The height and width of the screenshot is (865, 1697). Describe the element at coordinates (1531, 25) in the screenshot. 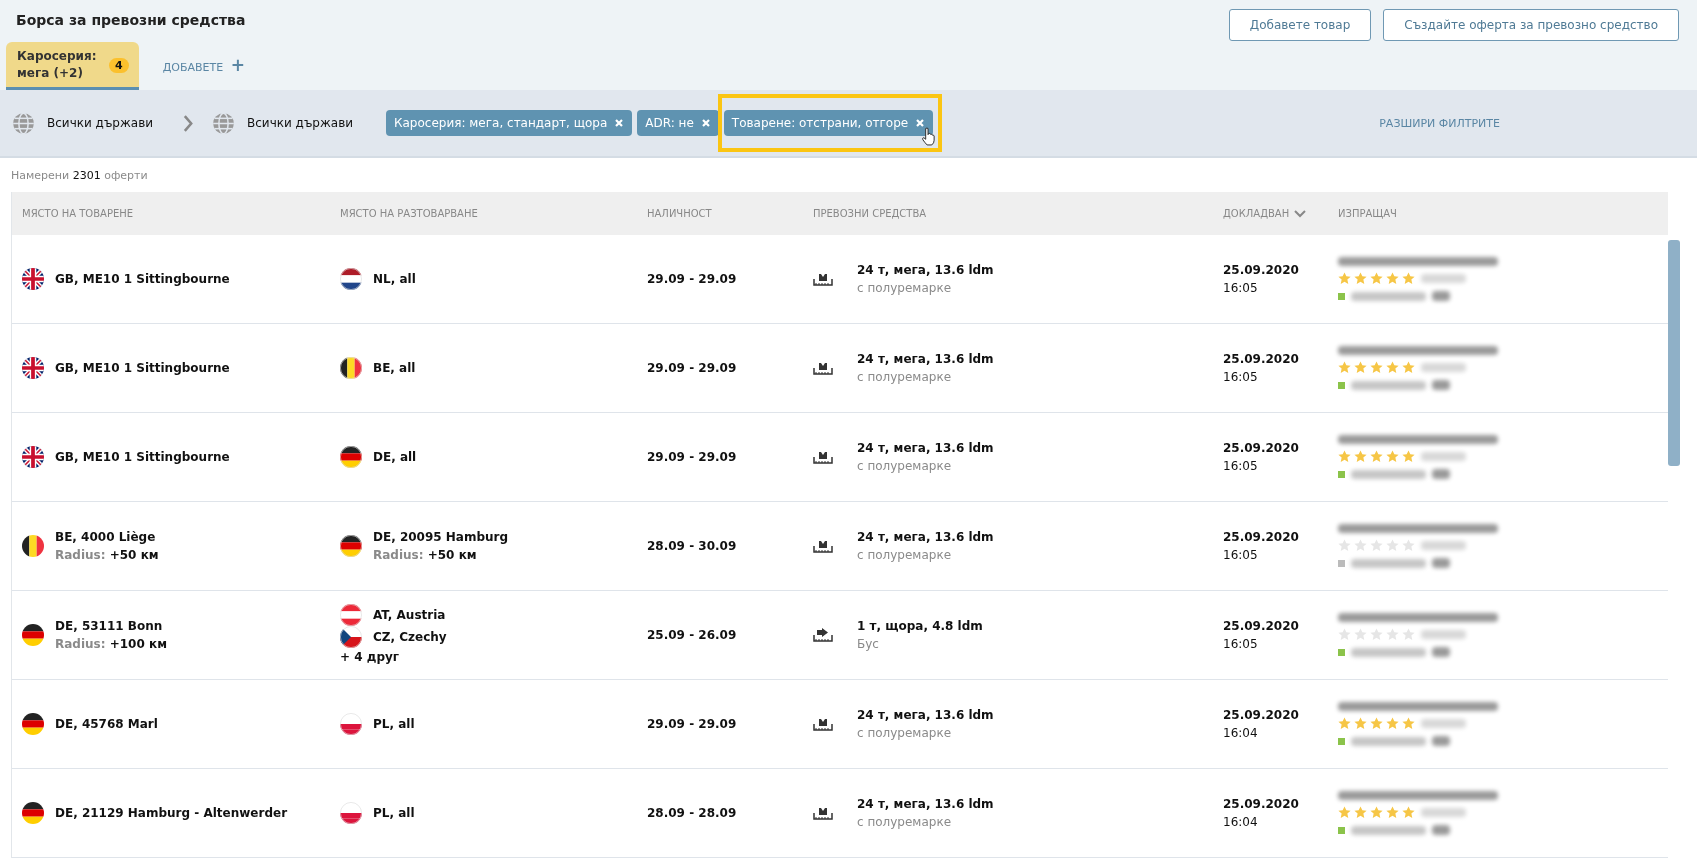

I see `action-button: Създайте оферта за превозно средство` at that location.